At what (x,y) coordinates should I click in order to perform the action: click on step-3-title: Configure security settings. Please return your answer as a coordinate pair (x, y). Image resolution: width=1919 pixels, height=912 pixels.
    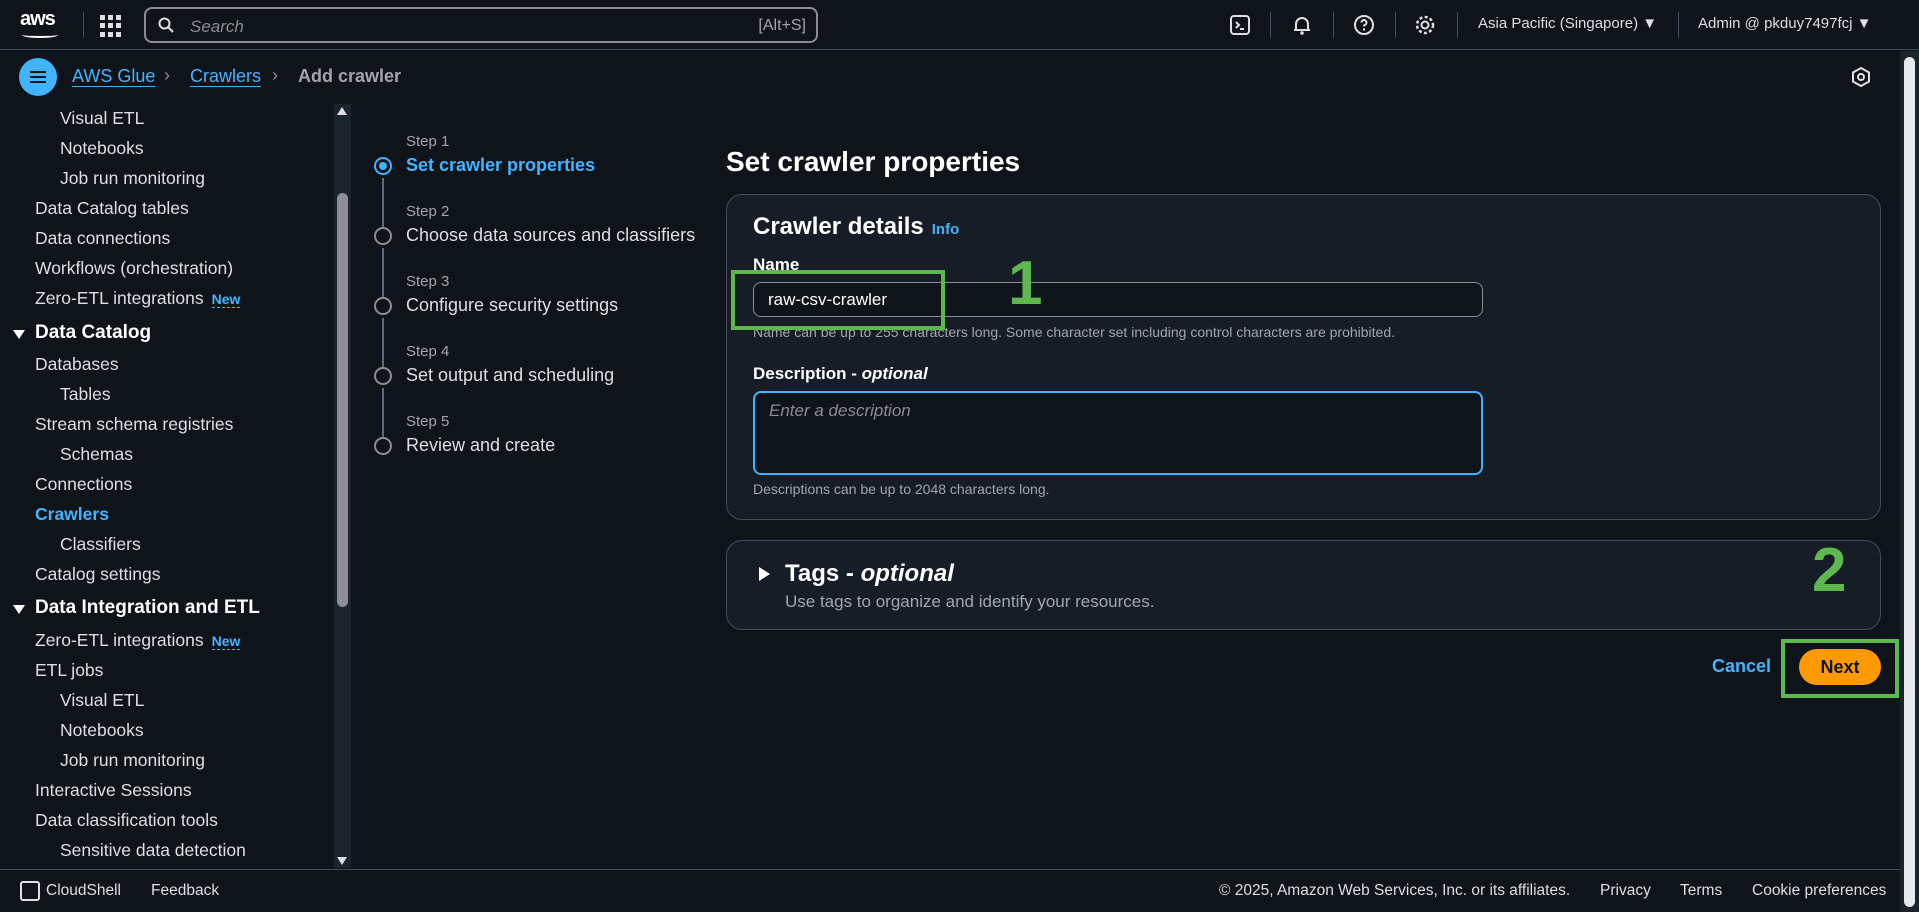
    Looking at the image, I should click on (512, 305).